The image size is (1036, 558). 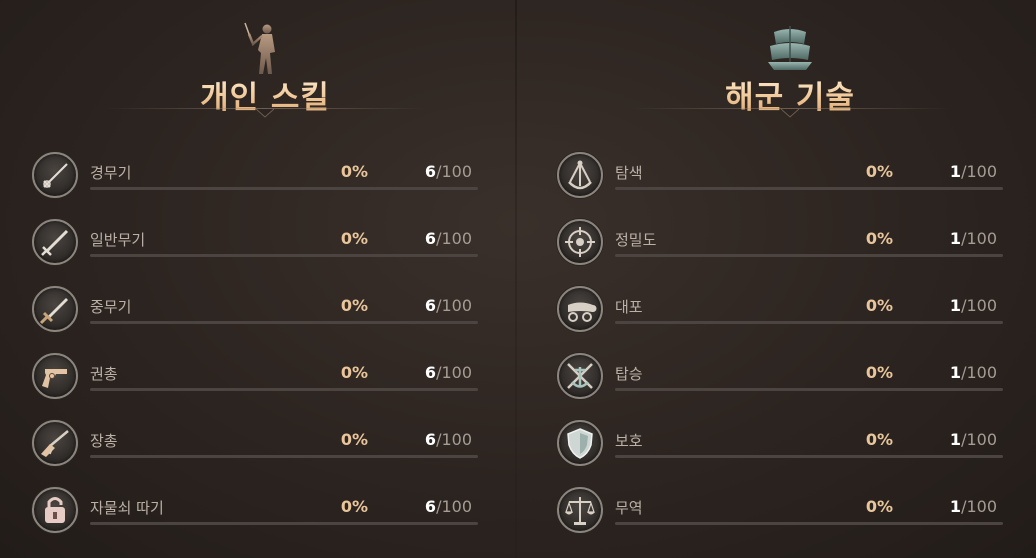 I want to click on skill-row-pistol: 권총 0% 6/100, so click(x=265, y=384).